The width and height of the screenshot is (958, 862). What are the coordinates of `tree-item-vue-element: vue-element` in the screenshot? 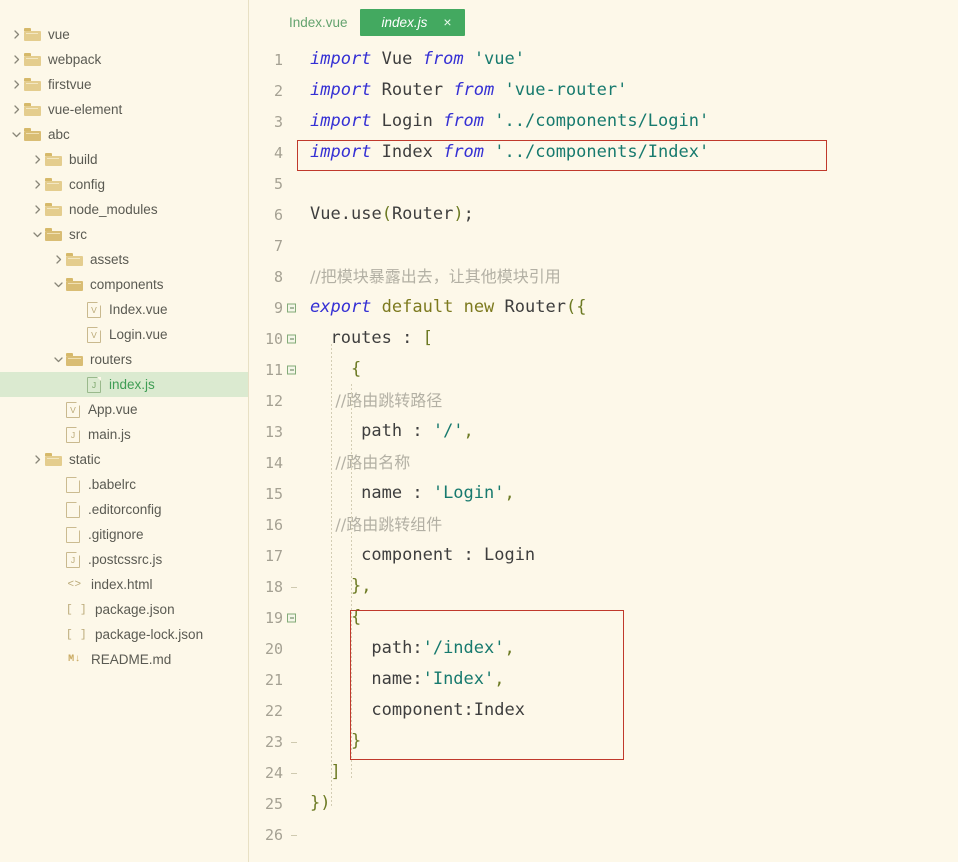 It's located at (124, 109).